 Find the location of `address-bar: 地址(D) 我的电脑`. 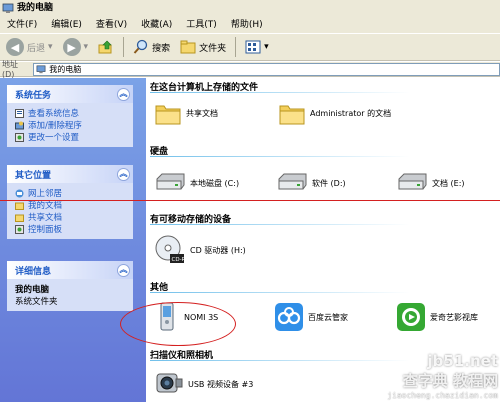

address-bar: 地址(D) 我的电脑 is located at coordinates (250, 69).